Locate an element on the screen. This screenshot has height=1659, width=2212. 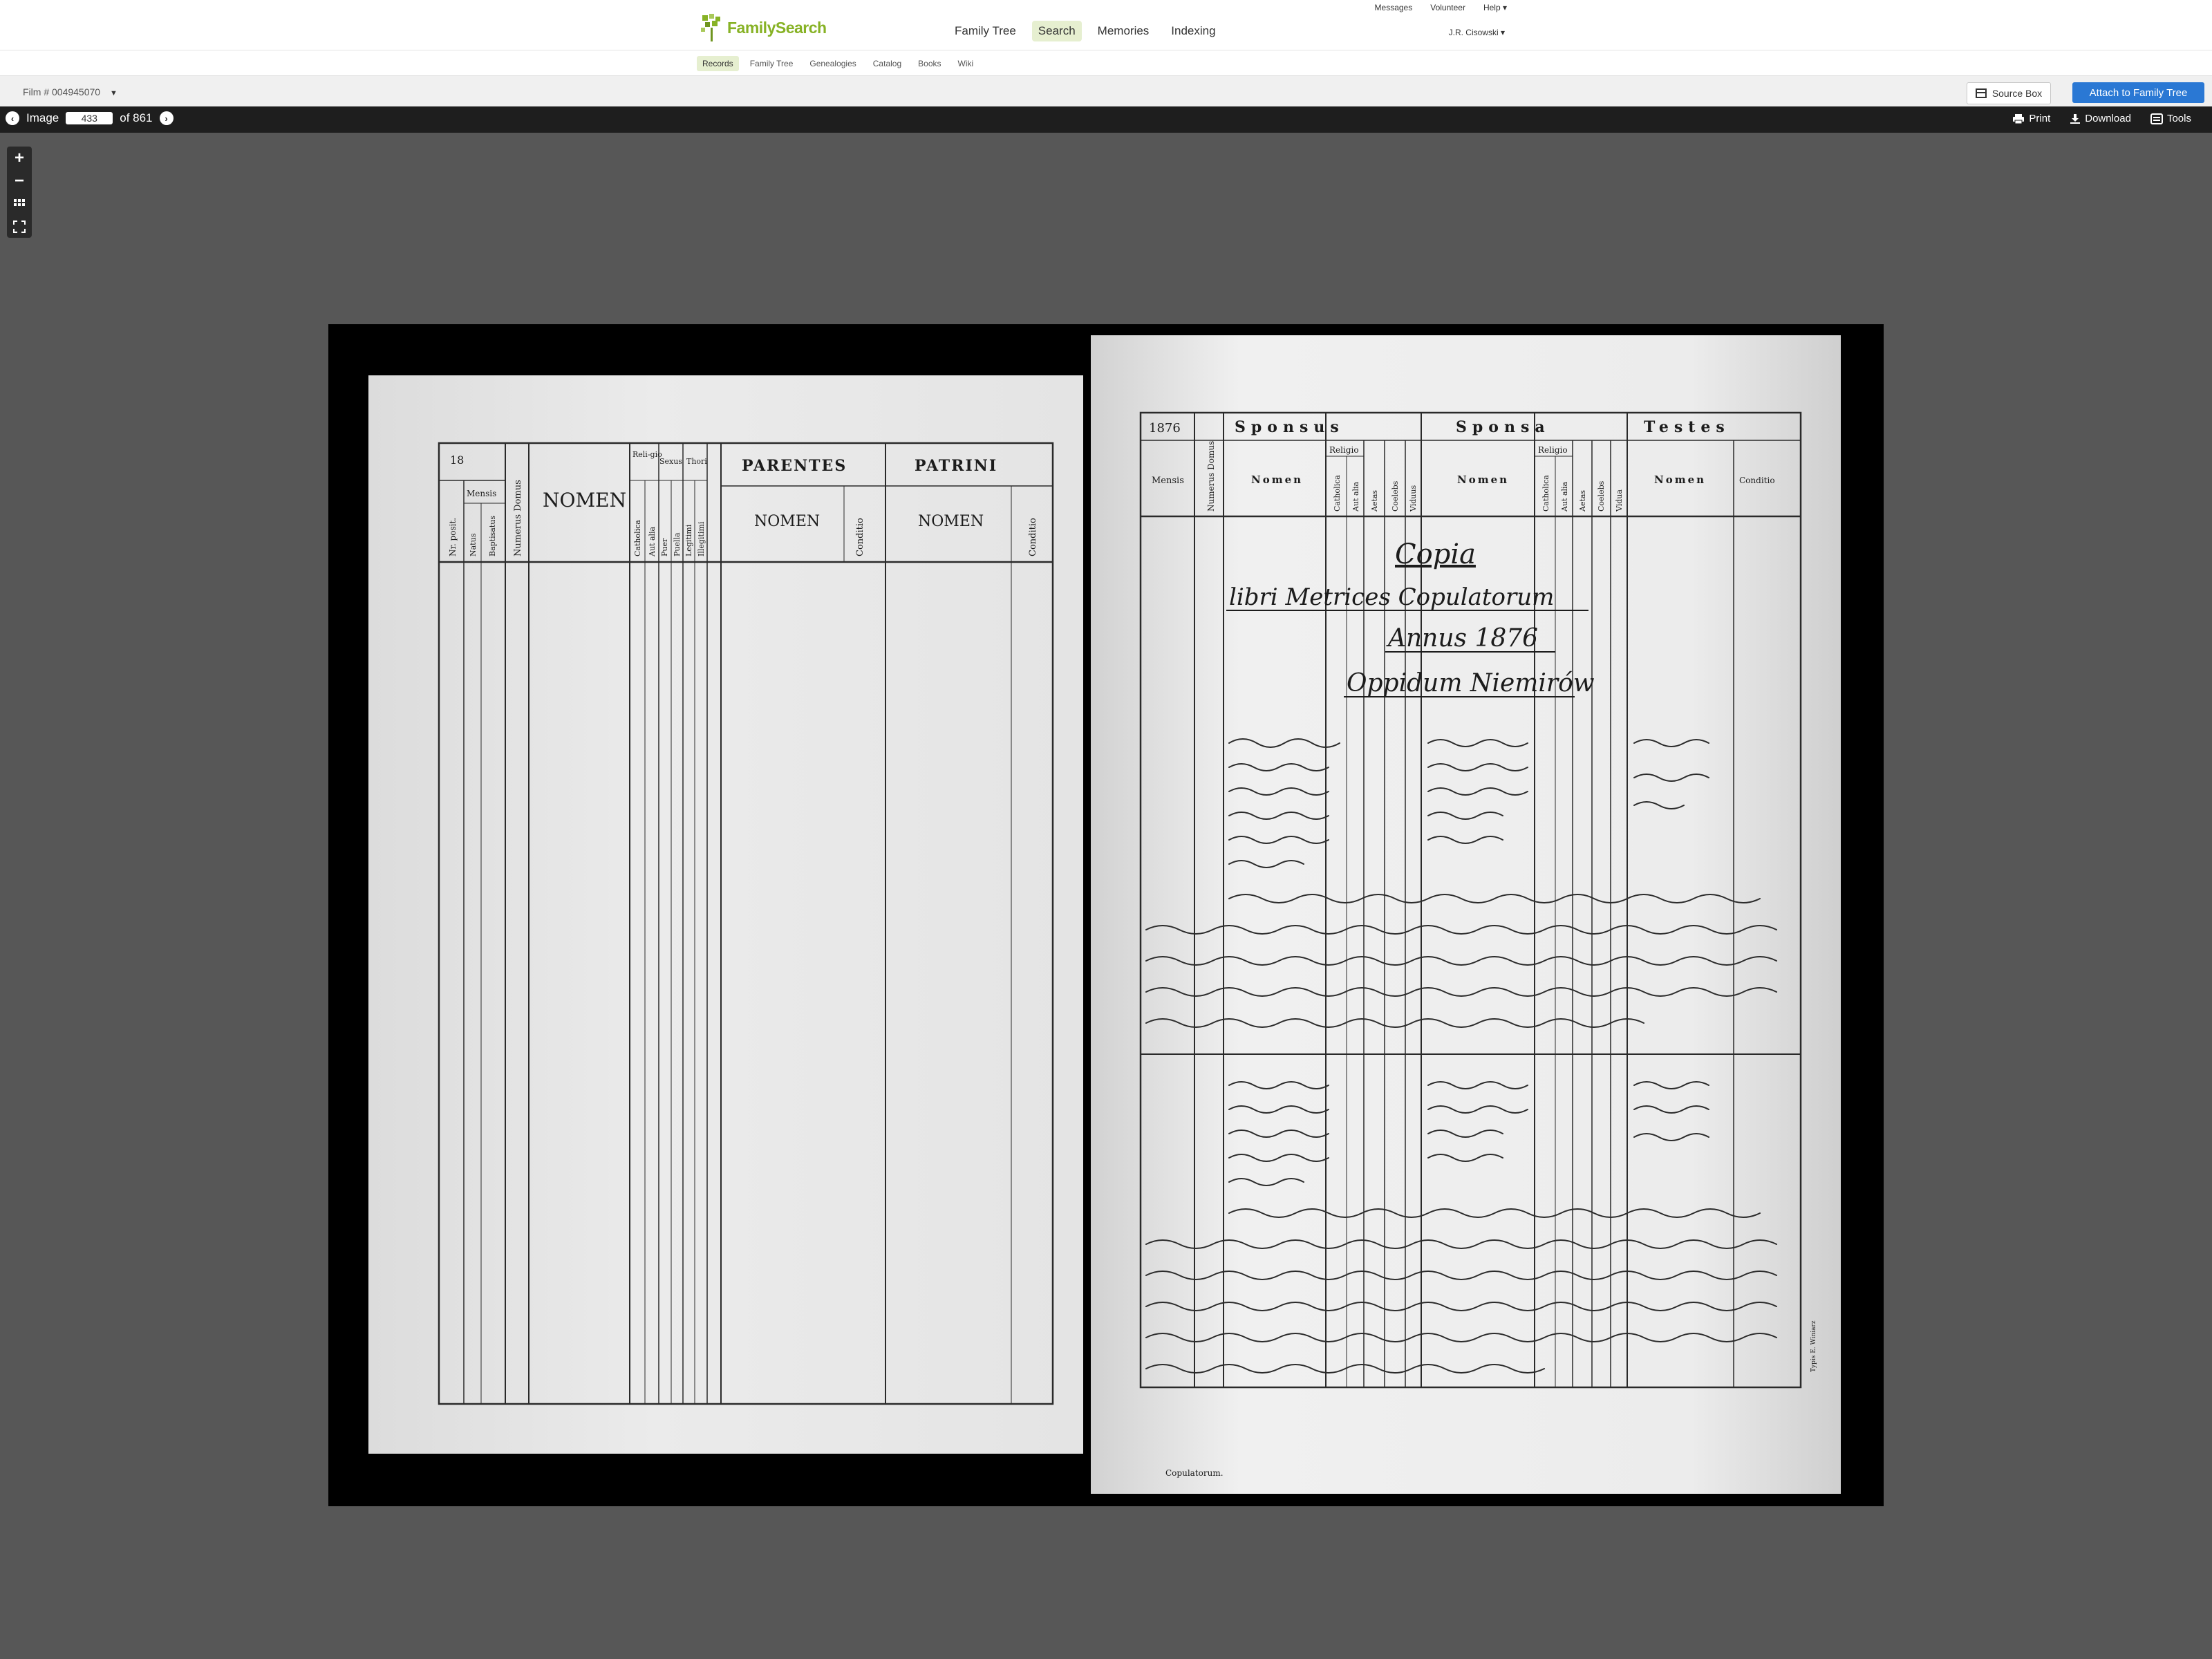
film-number: Film # 004945070 is located at coordinates (62, 92).